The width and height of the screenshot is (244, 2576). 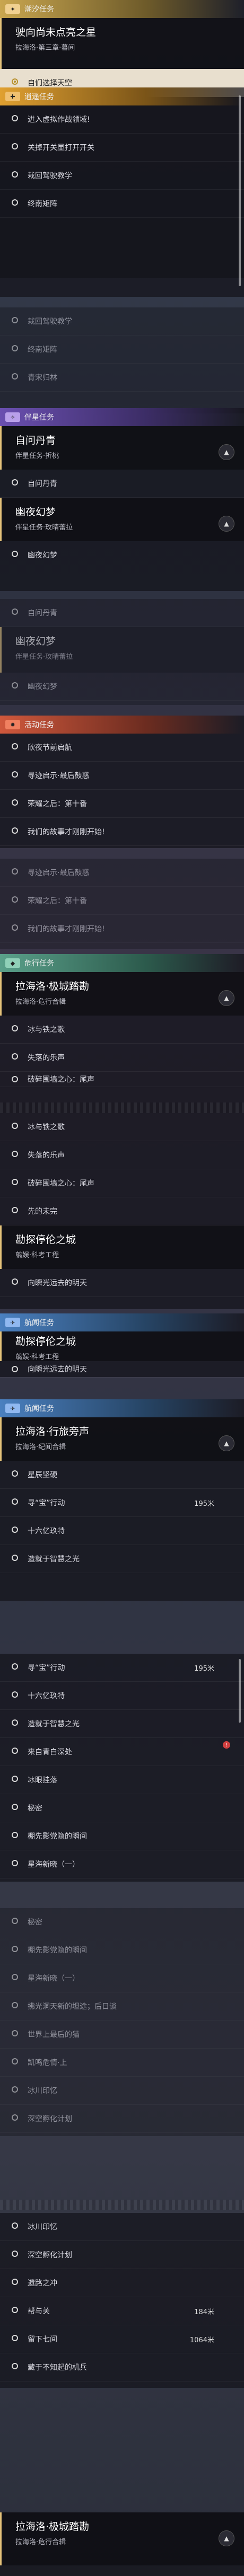 What do you see at coordinates (122, 378) in the screenshot?
I see `side-step: 青宋归林` at bounding box center [122, 378].